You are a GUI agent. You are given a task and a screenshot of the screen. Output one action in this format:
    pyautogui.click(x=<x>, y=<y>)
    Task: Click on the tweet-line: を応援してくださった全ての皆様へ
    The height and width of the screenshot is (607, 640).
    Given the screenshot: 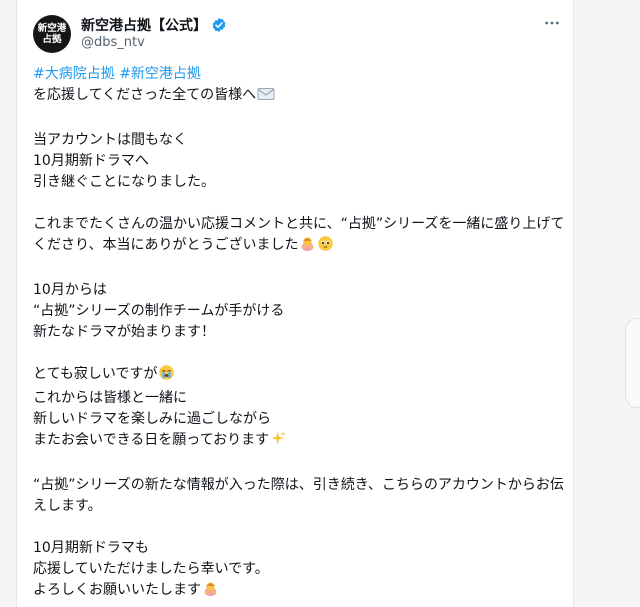 What is the action you would take?
    pyautogui.click(x=299, y=97)
    